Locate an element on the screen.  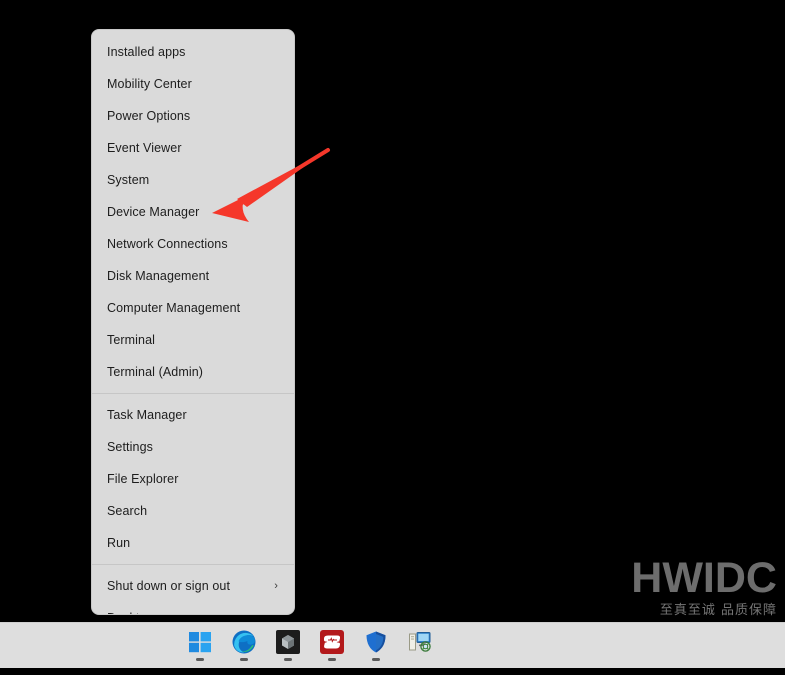
taskbar-start-button is located at coordinates (200, 647).